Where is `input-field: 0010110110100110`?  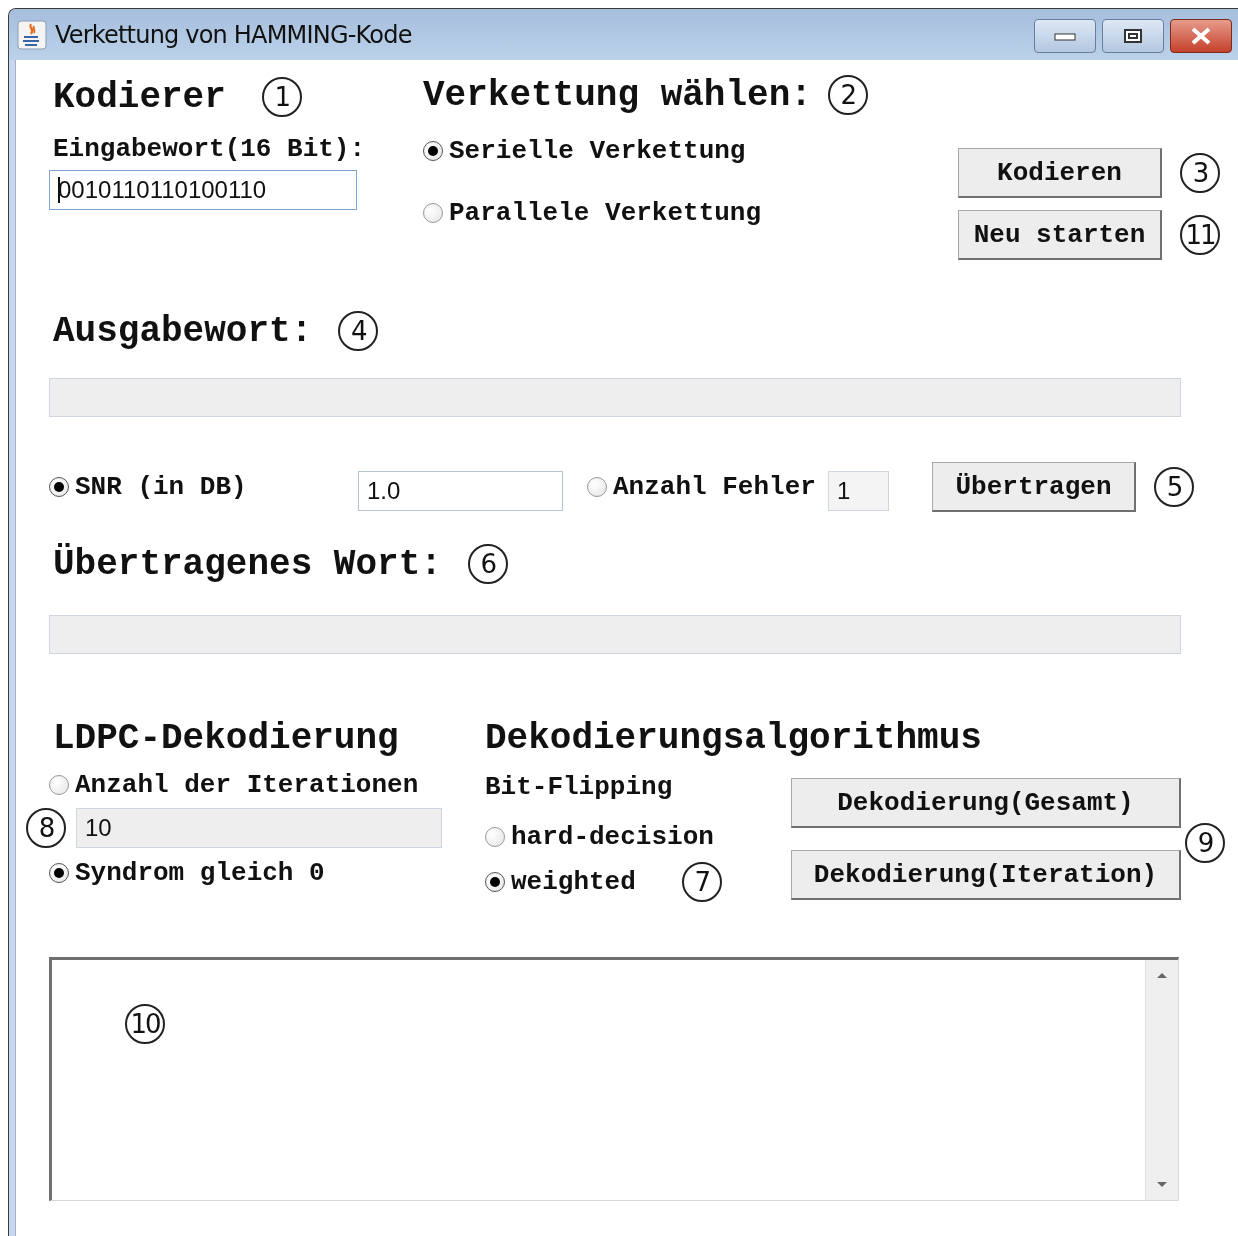 input-field: 0010110110100110 is located at coordinates (203, 190).